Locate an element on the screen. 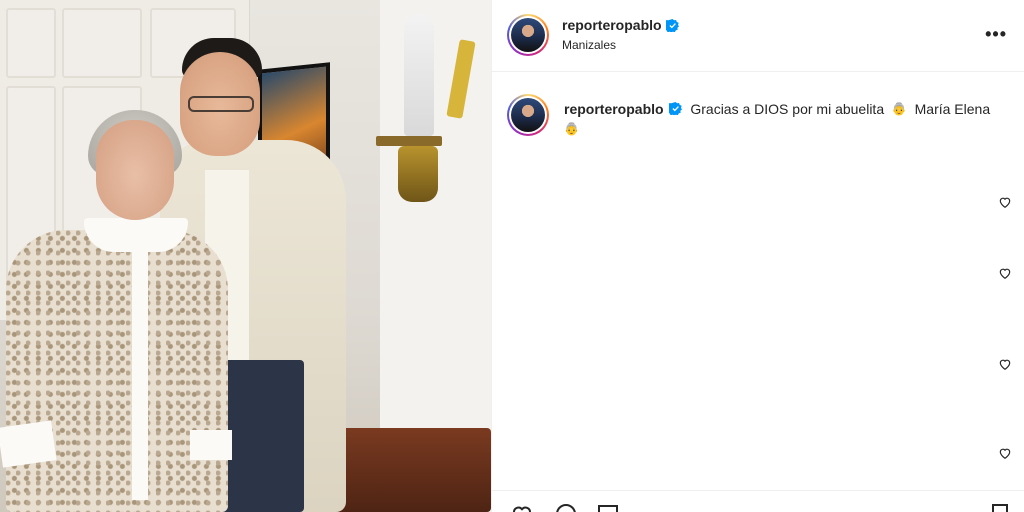  author-username-row: reporteropablo is located at coordinates (620, 25).